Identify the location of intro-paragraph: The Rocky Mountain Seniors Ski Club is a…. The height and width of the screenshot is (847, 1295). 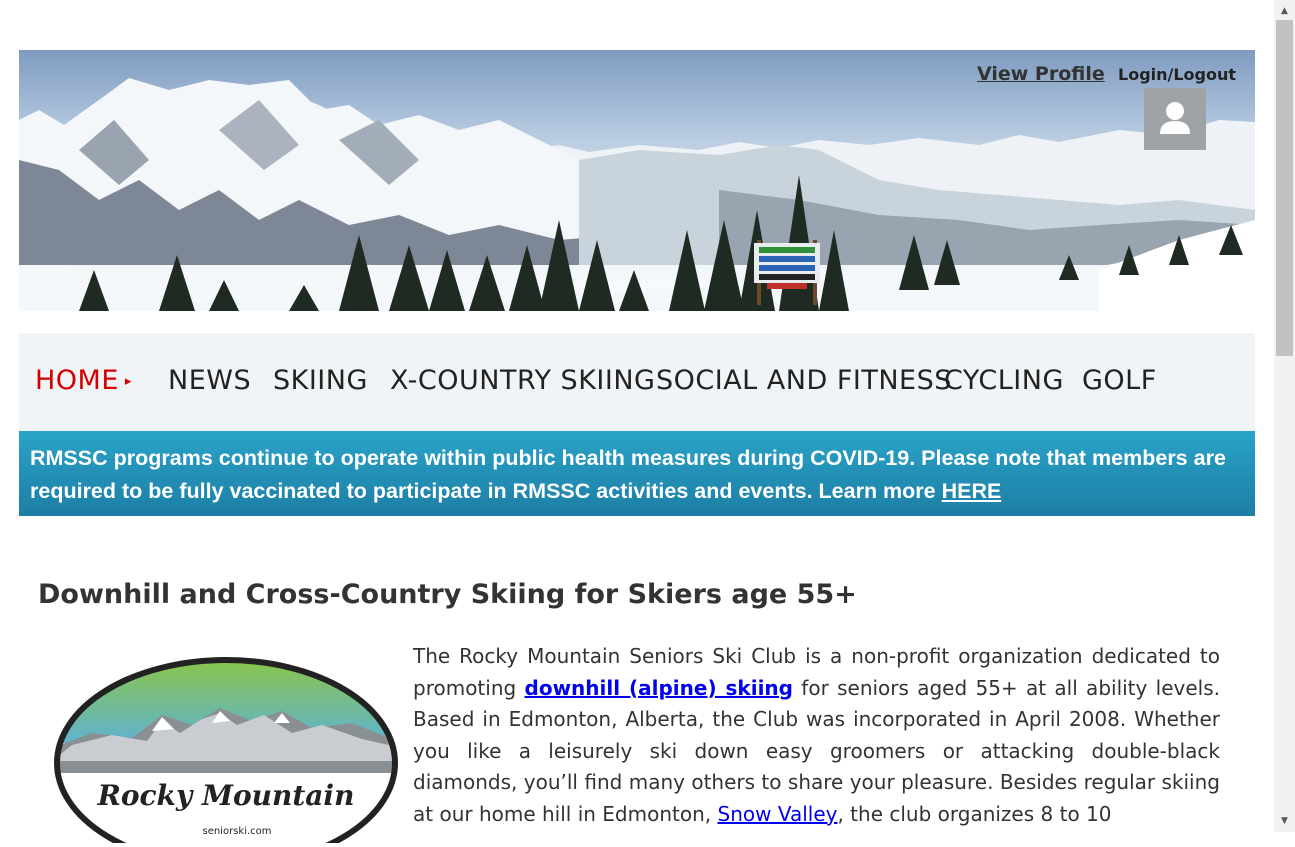
(816, 735).